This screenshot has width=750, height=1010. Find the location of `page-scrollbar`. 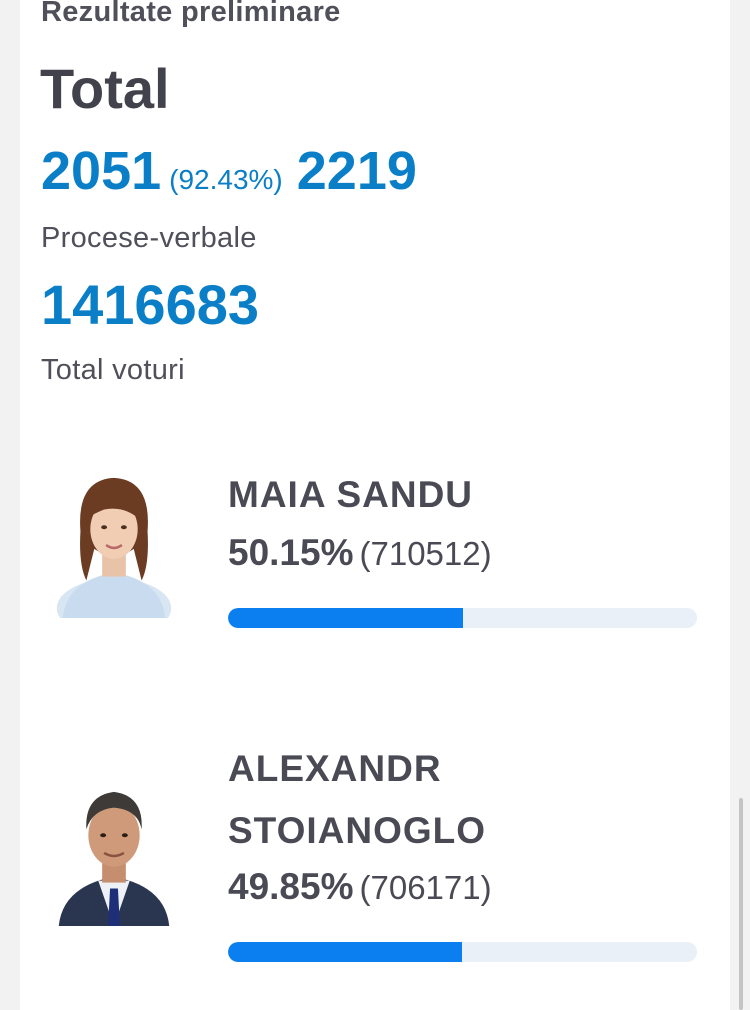

page-scrollbar is located at coordinates (741, 904).